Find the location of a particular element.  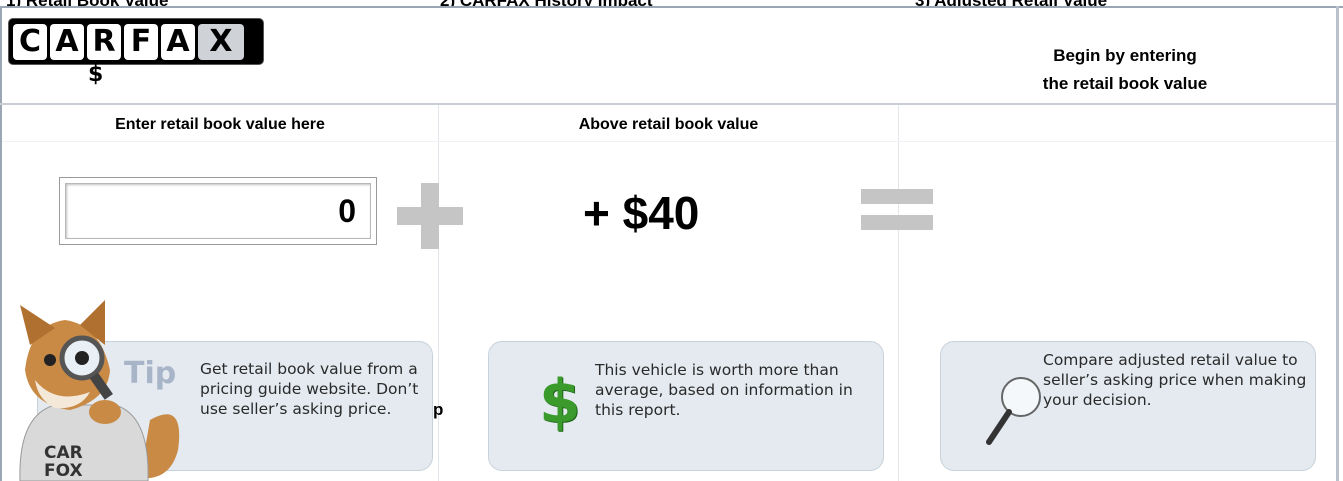

logo-letter-r: R is located at coordinates (104, 41).